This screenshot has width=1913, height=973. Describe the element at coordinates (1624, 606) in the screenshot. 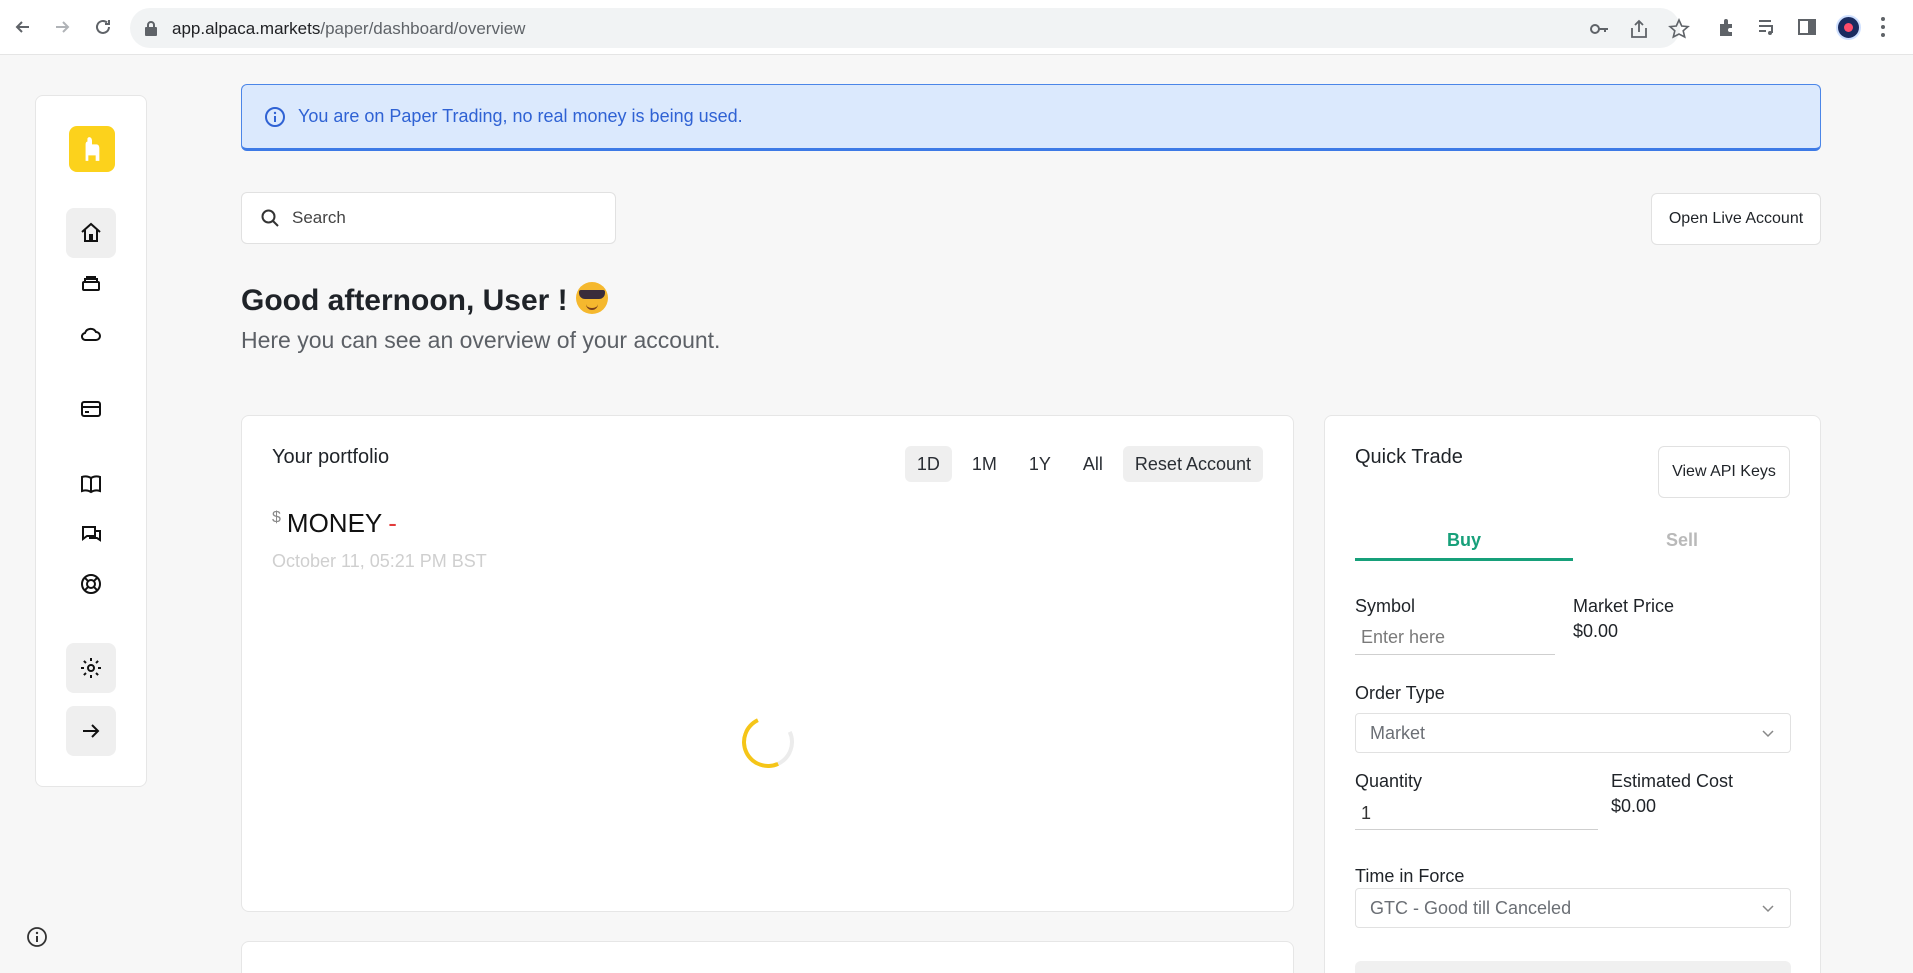

I see `market-price-label: Market Price` at that location.